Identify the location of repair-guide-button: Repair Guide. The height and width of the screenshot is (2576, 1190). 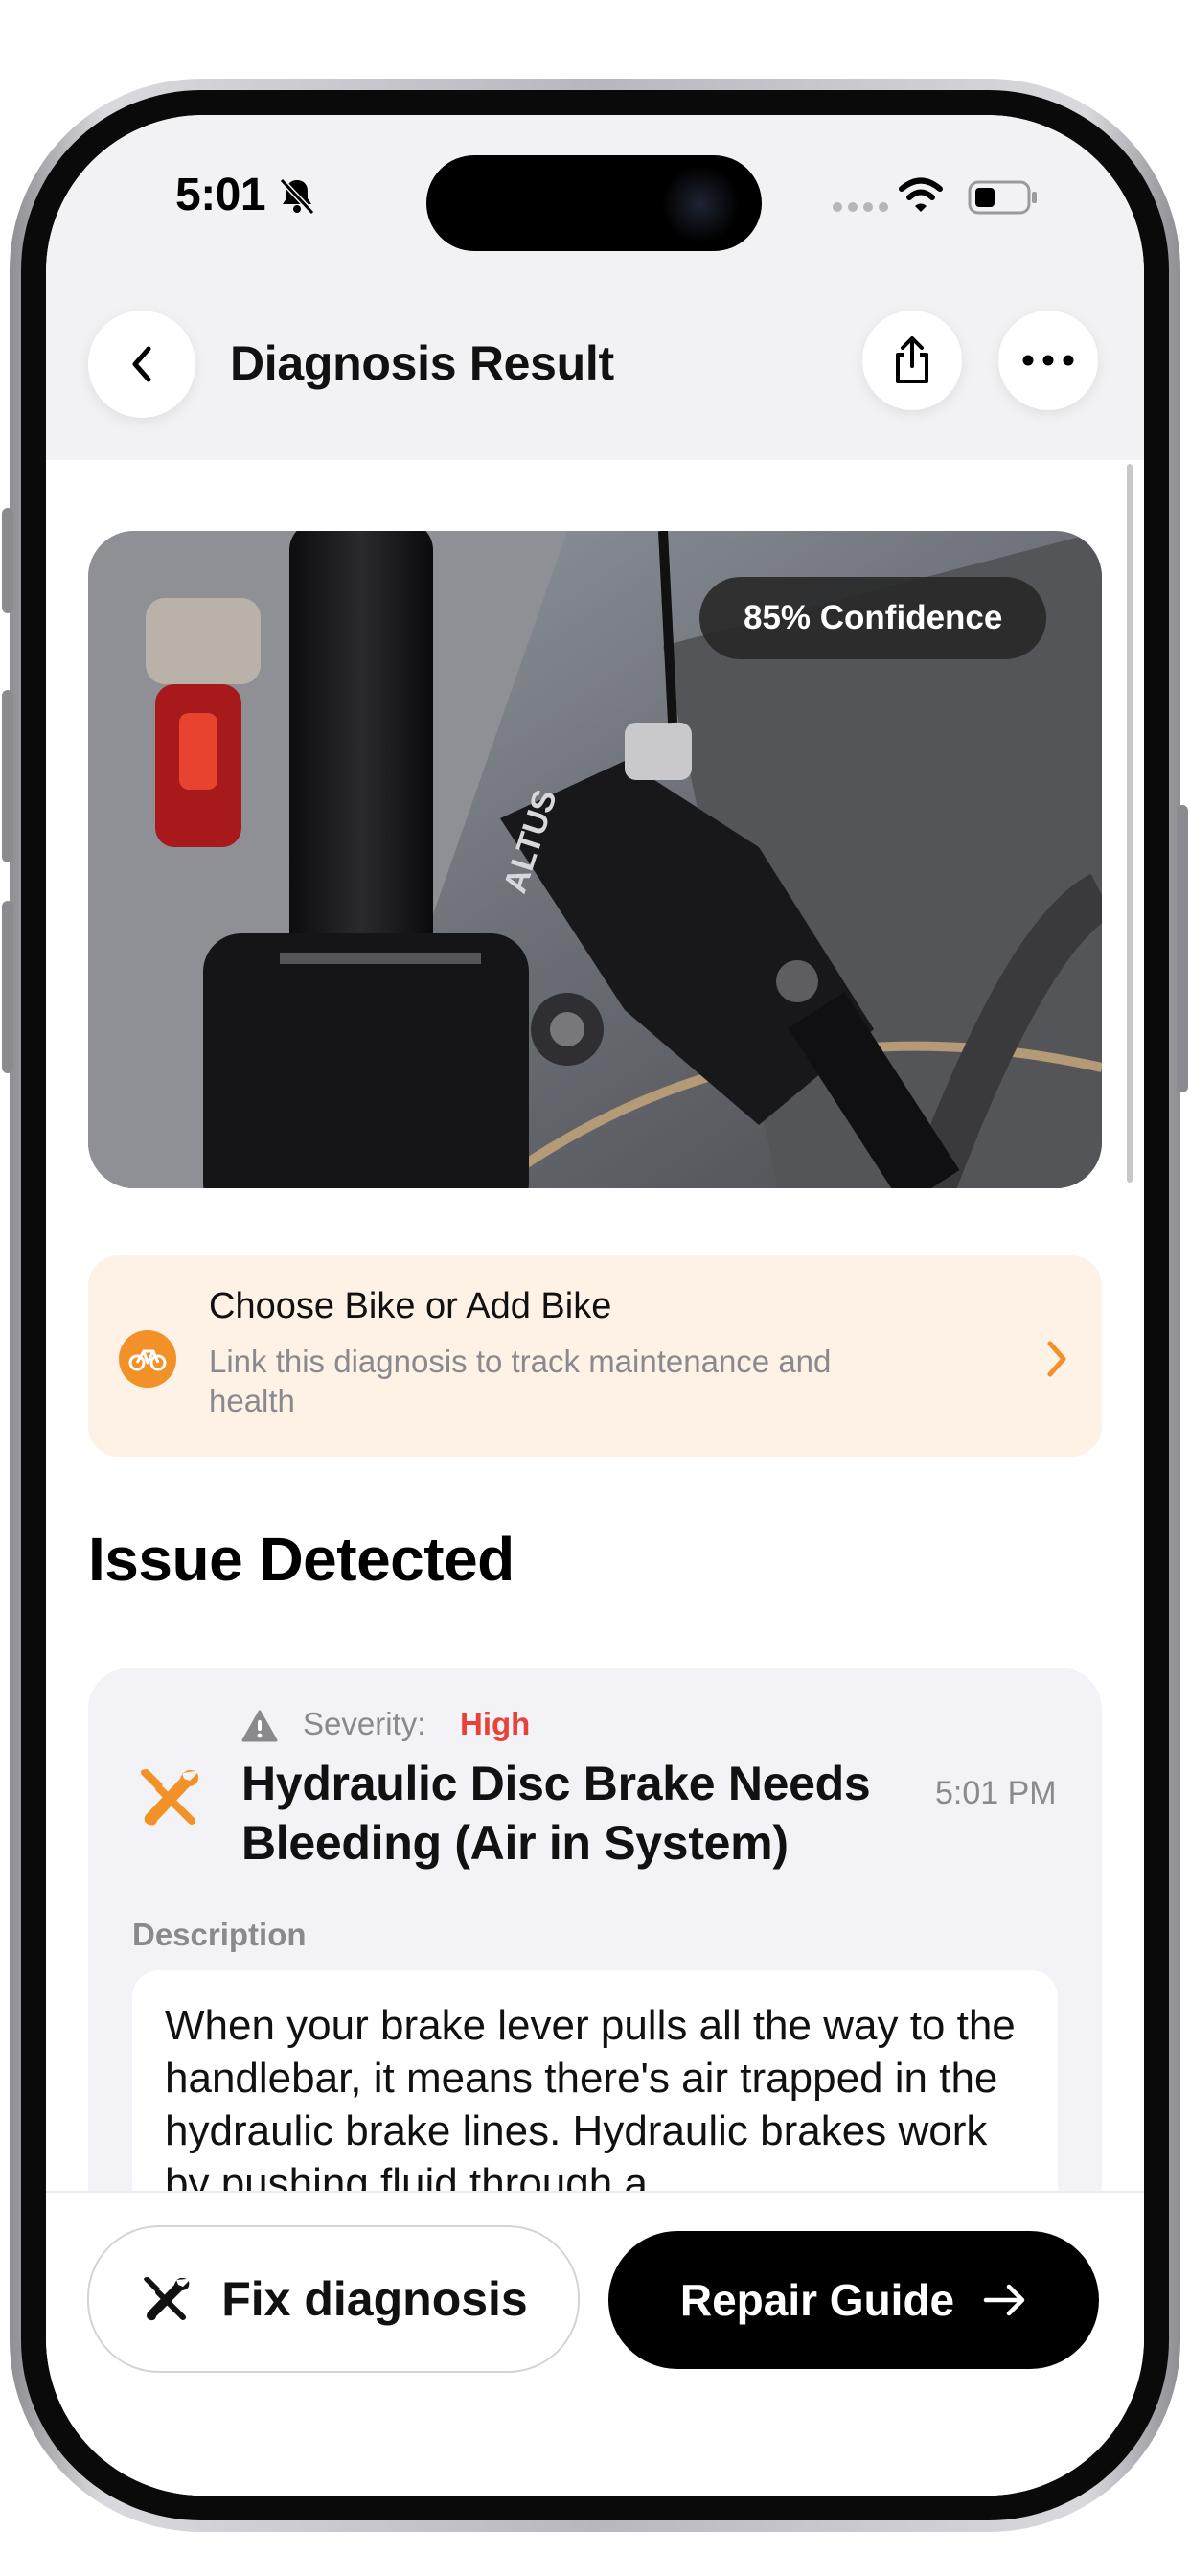
(854, 2300).